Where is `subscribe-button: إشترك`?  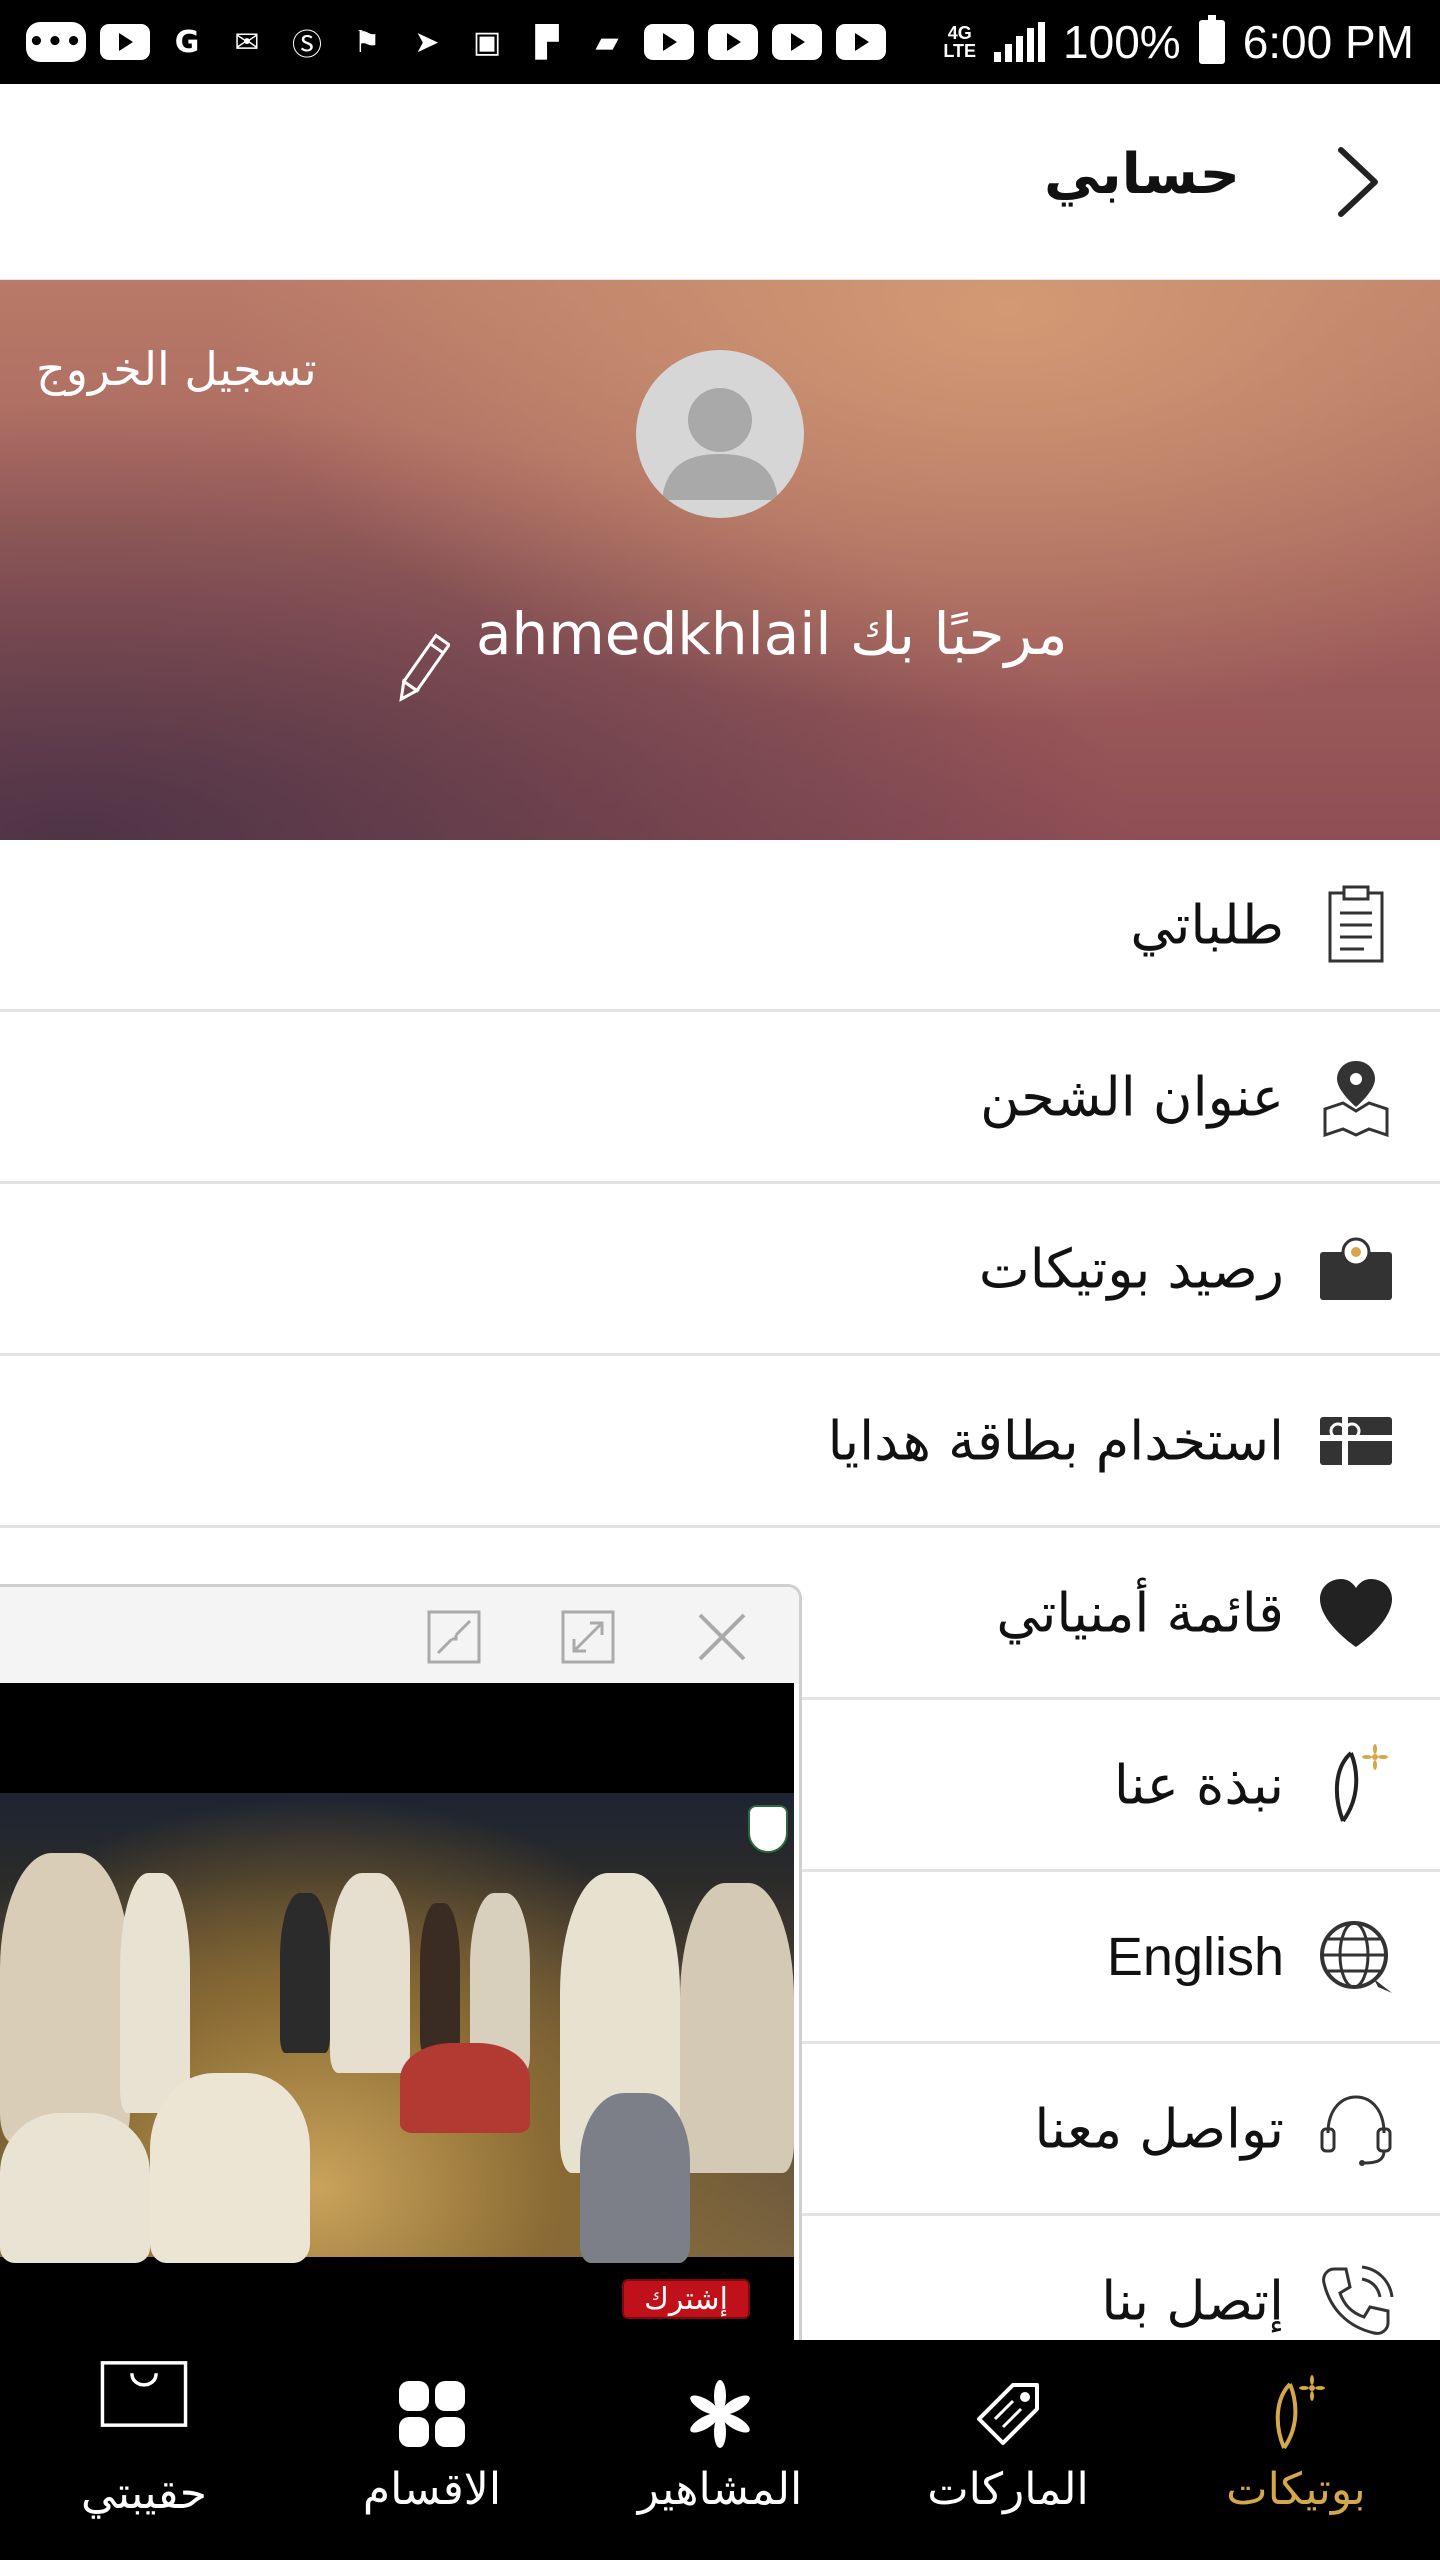 subscribe-button: إشترك is located at coordinates (686, 2299).